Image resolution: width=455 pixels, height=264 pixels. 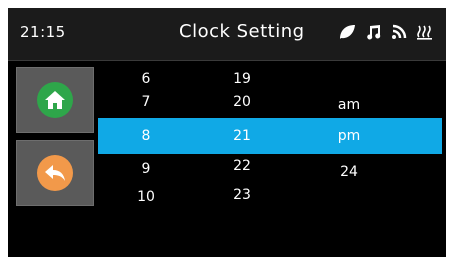 What do you see at coordinates (242, 166) in the screenshot?
I see `minute-option: 22` at bounding box center [242, 166].